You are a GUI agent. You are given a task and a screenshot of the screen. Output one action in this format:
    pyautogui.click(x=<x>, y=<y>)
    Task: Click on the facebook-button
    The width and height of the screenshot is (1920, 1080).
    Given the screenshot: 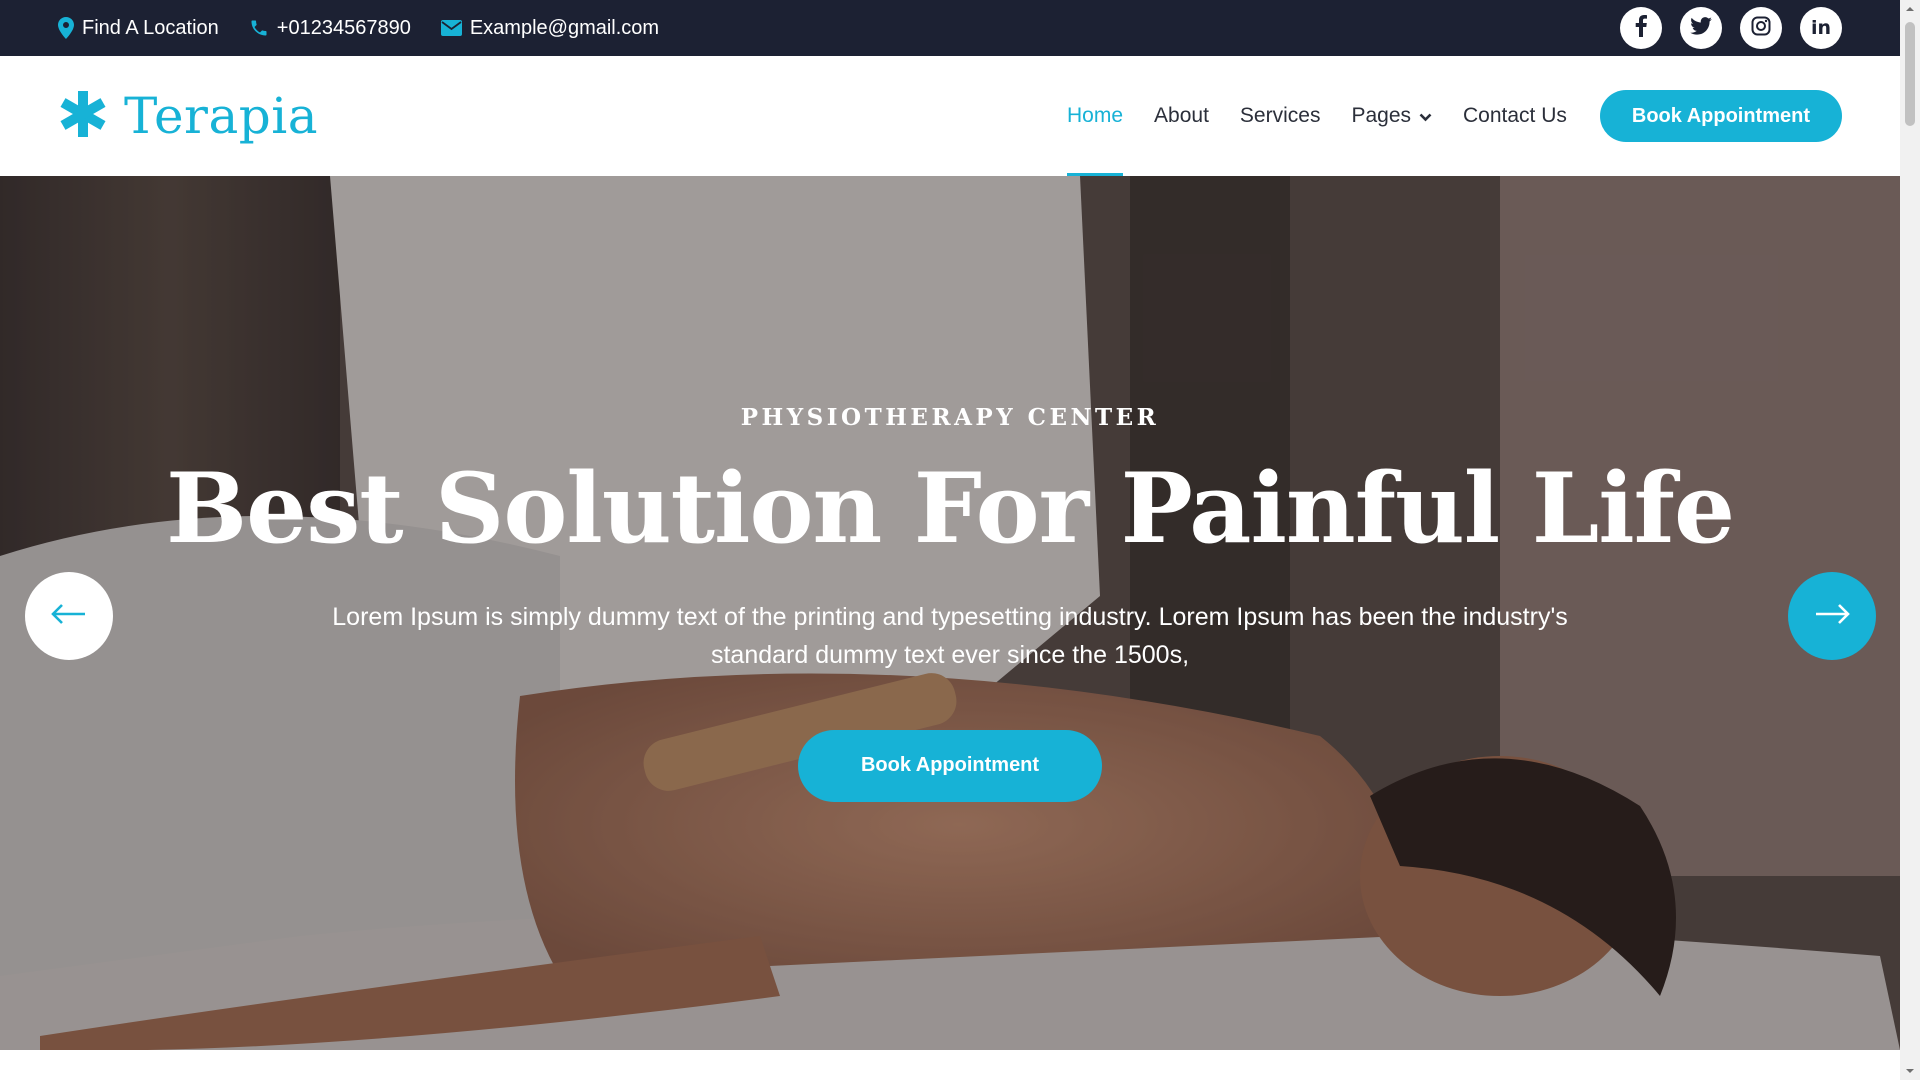 What is the action you would take?
    pyautogui.click(x=1641, y=28)
    